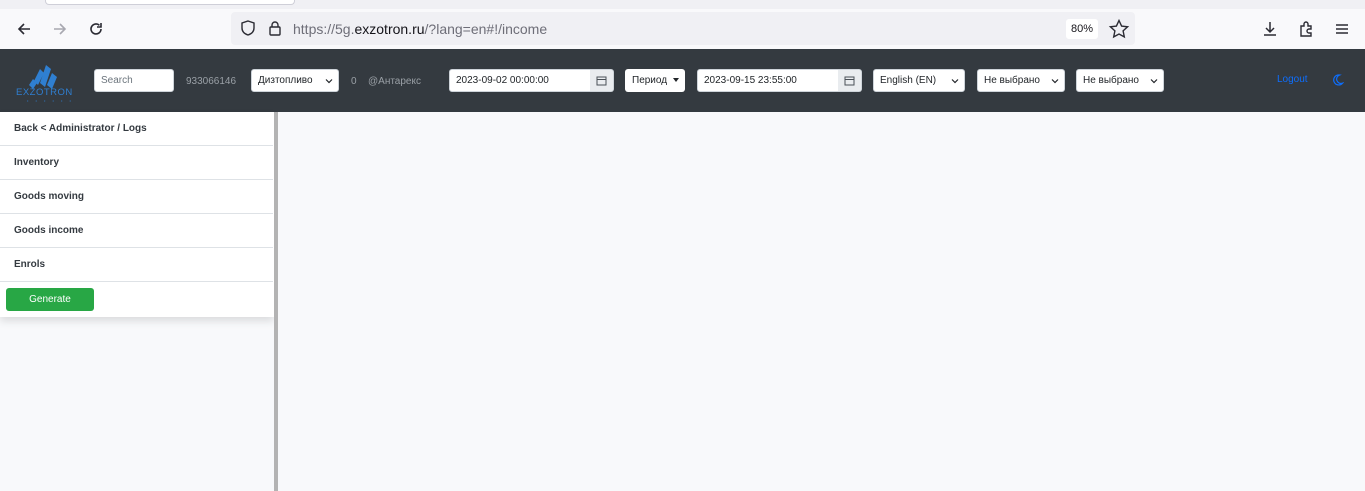 The height and width of the screenshot is (491, 1365). Describe the element at coordinates (60, 29) in the screenshot. I see `forward-arrow-icon` at that location.